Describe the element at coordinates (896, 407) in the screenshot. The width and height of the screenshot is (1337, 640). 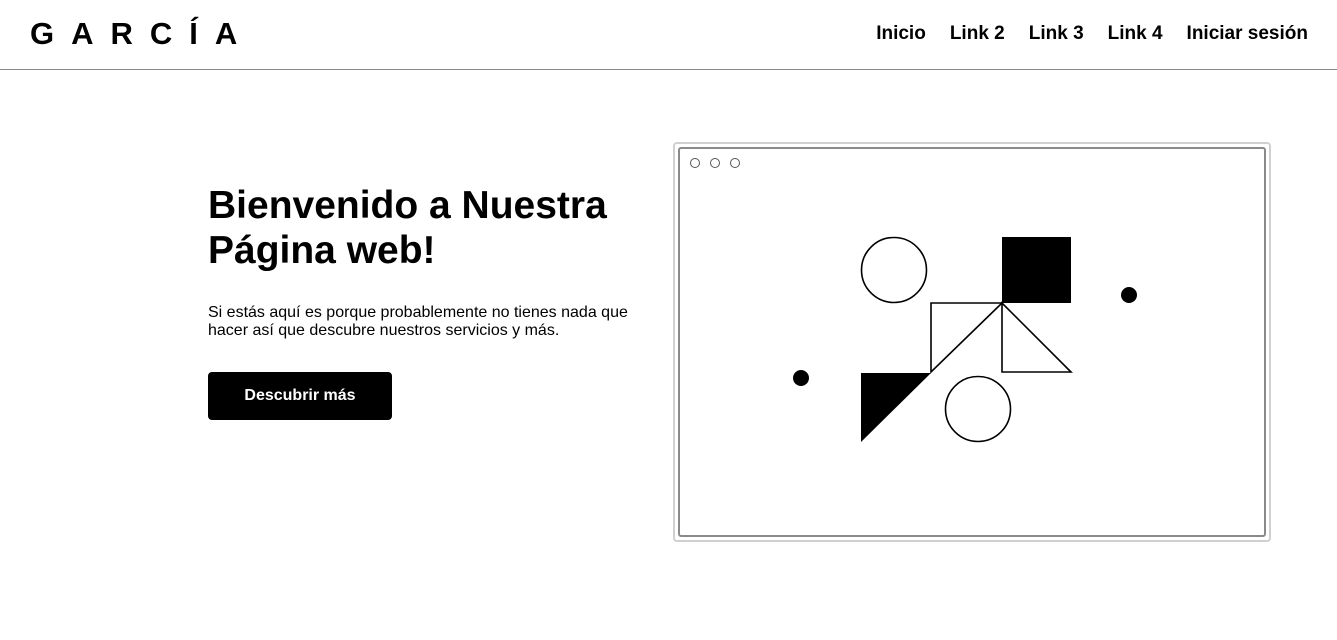
I see `filled-triangle-shape` at that location.